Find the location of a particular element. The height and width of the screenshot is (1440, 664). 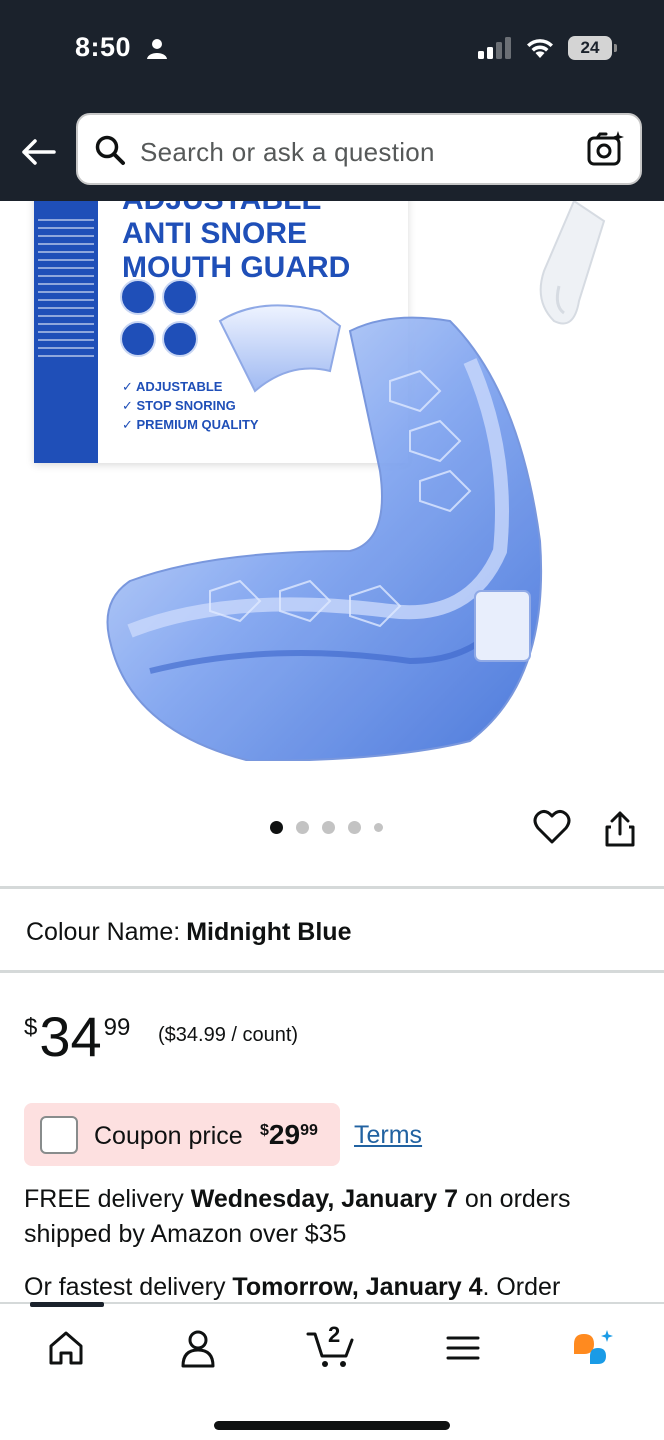

back-arrow-icon is located at coordinates (39, 152).